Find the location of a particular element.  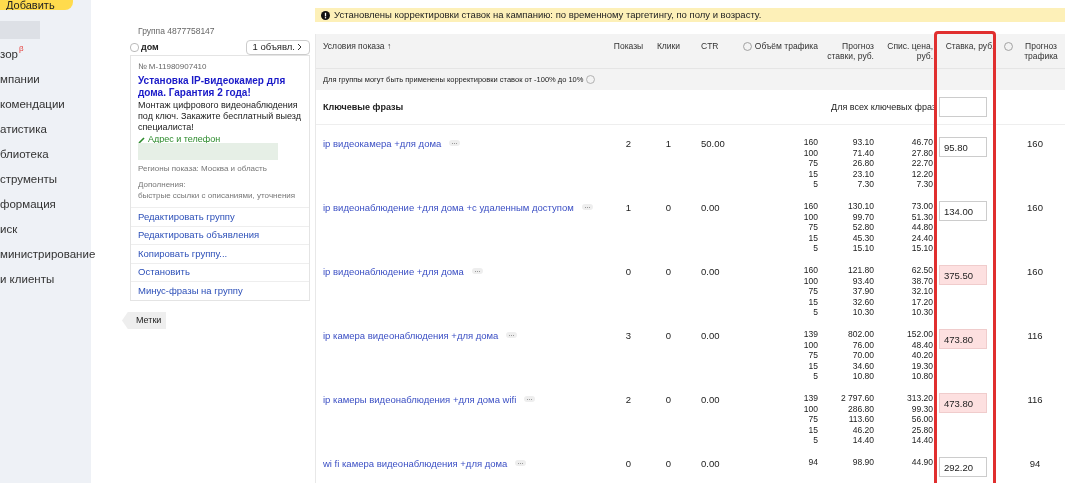

keyword-link: ip видеонаблюдение +для дома is located at coordinates (393, 272).